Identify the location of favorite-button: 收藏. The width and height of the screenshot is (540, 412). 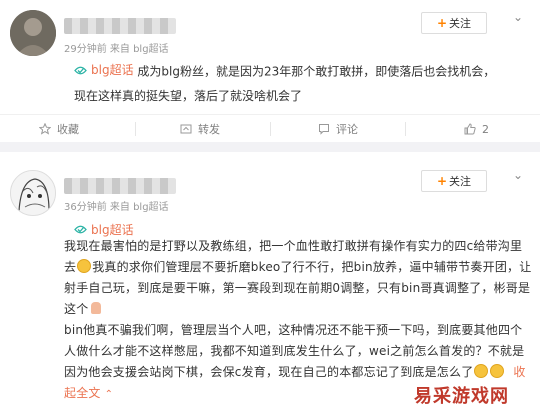
(59, 129).